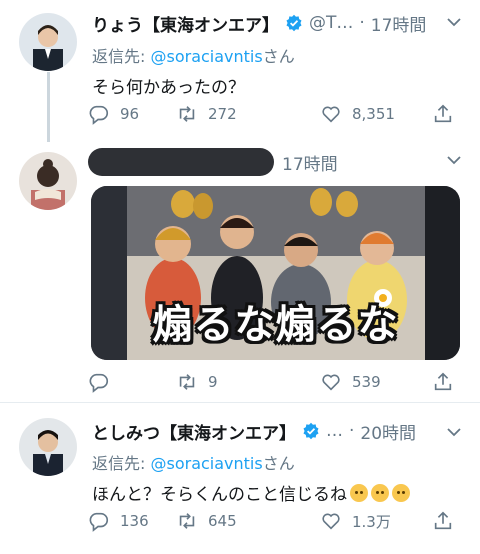 The height and width of the screenshot is (554, 480). I want to click on tweet-1-actions: 96 272 8,351, so click(274, 114).